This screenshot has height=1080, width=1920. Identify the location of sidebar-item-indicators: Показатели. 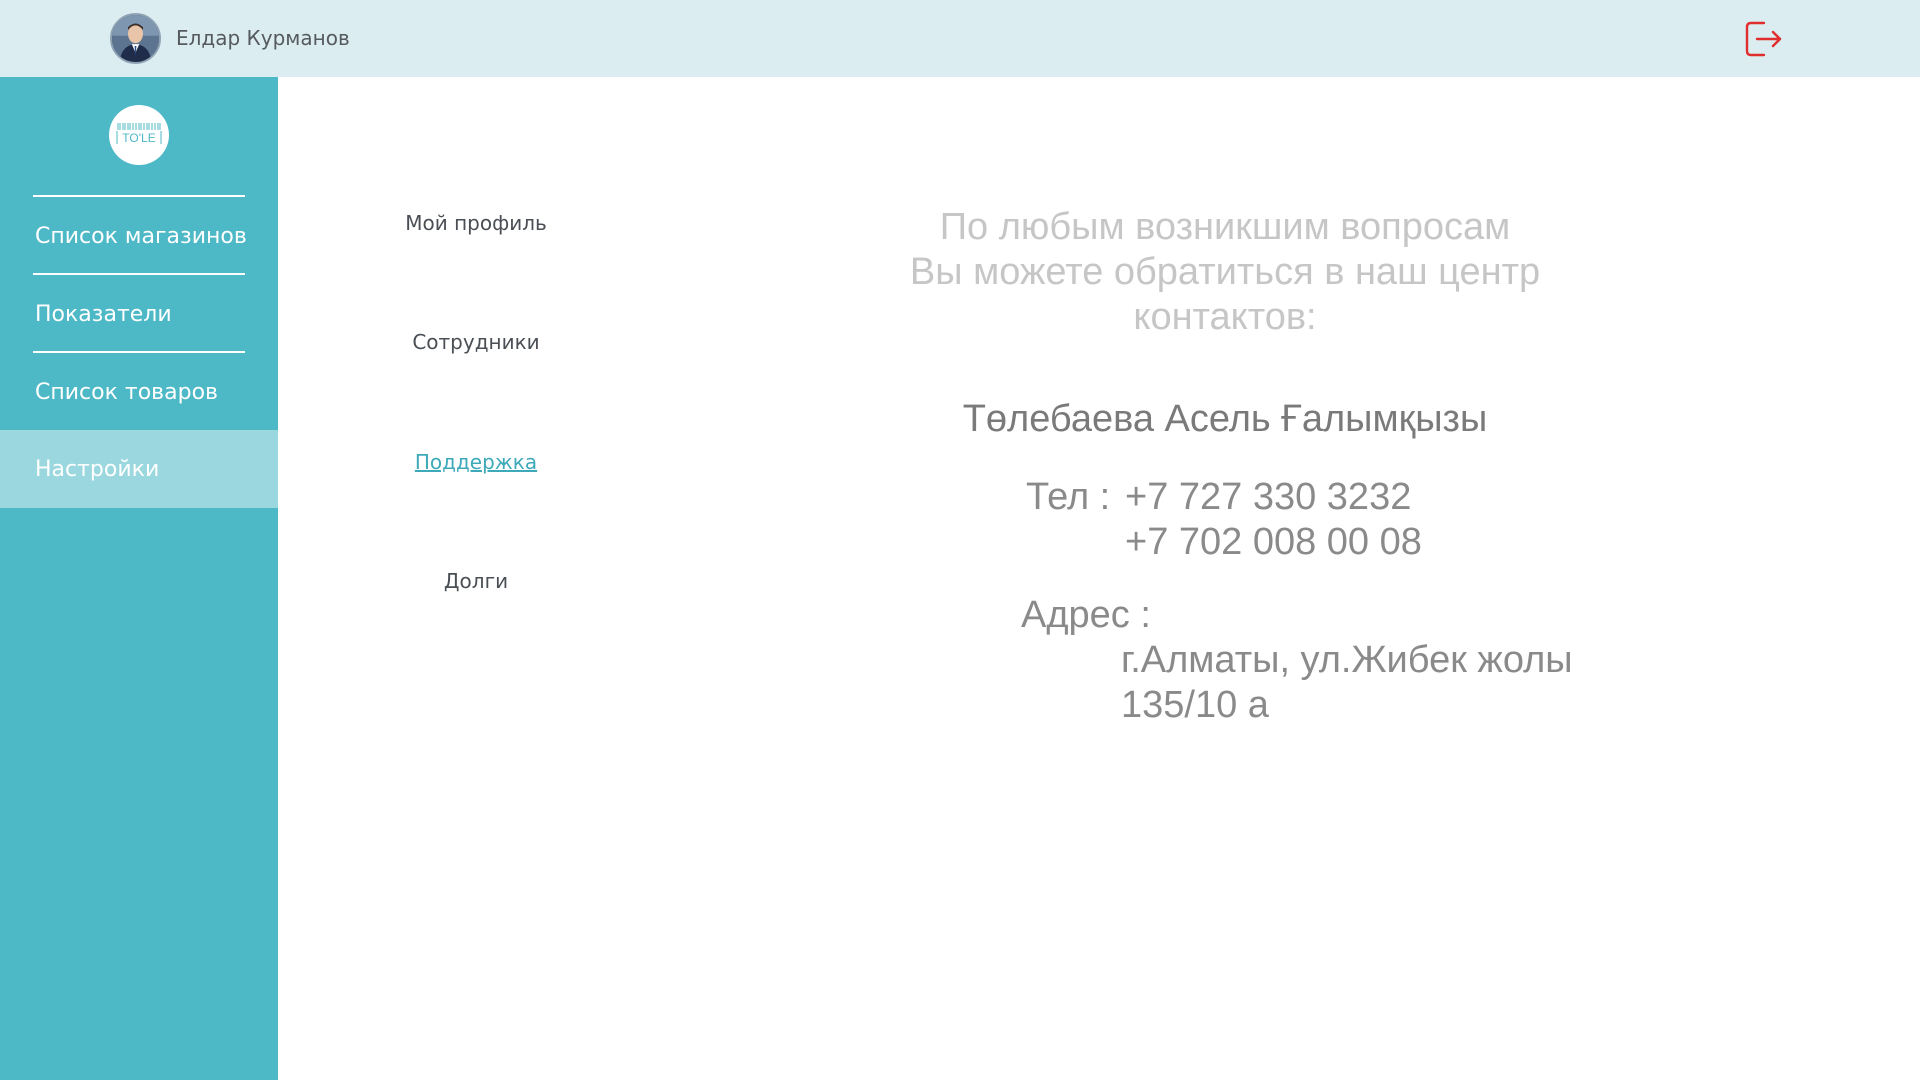
(139, 314).